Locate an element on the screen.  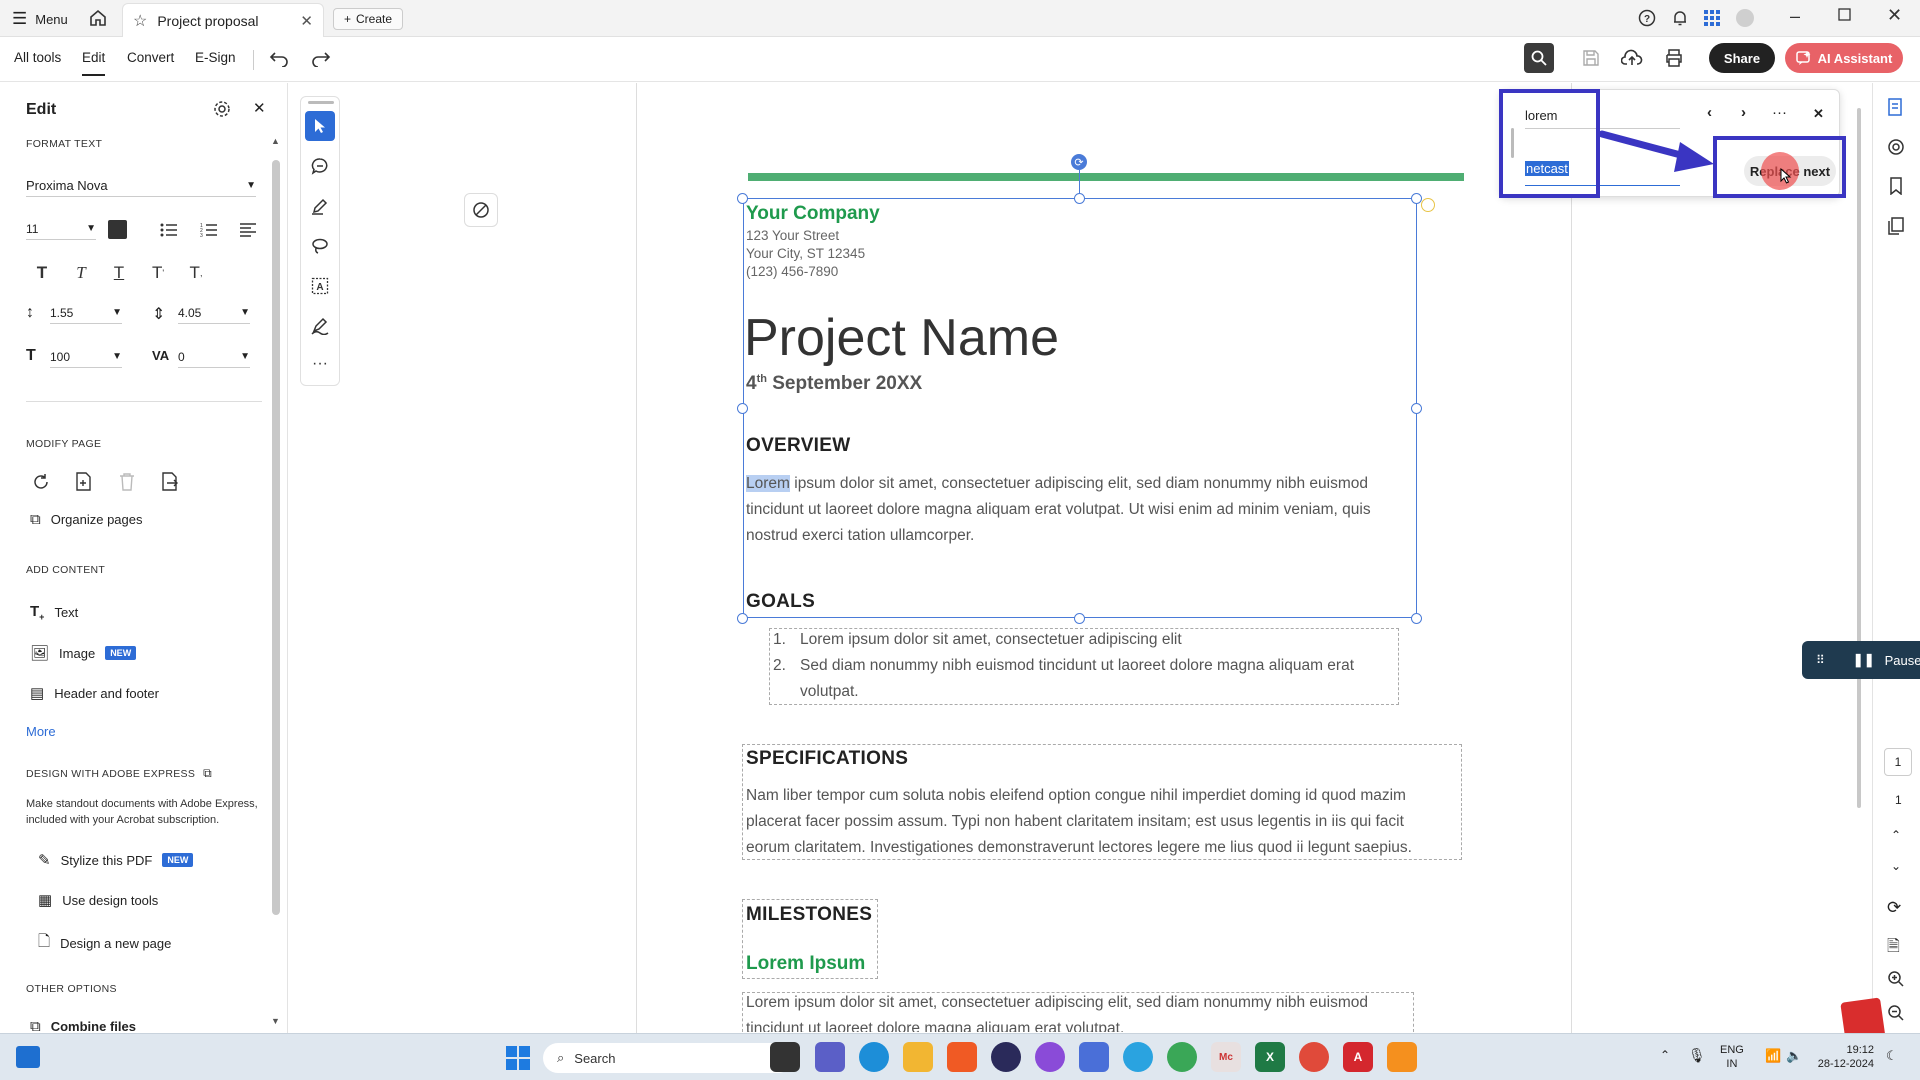
edge-icon is located at coordinates (874, 1057).